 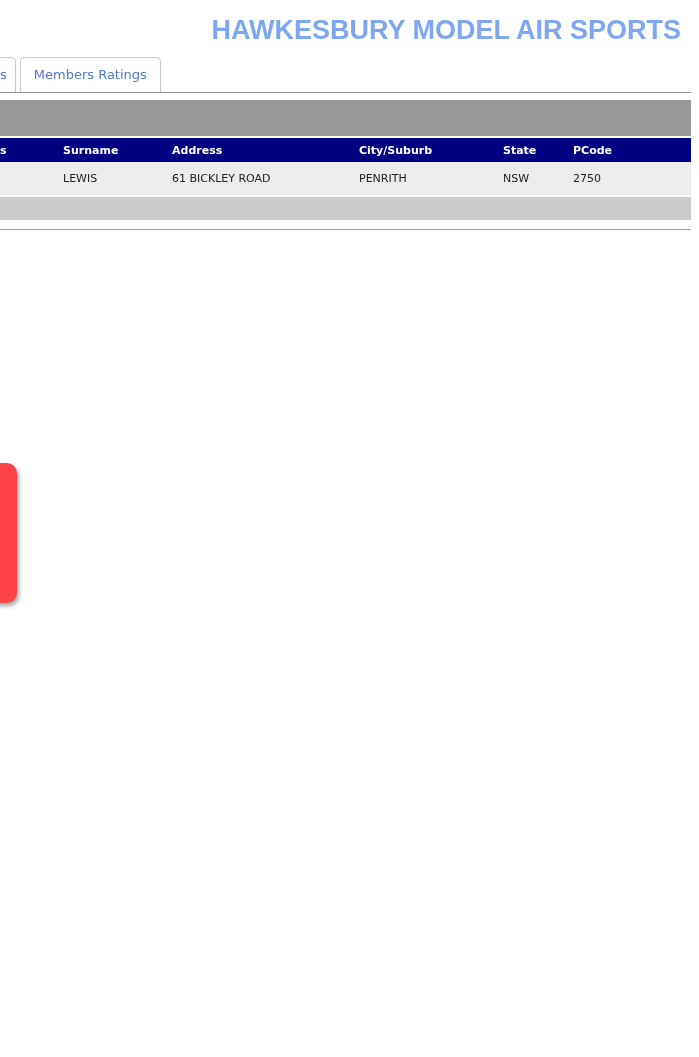 What do you see at coordinates (587, 178) in the screenshot?
I see `table-cell-text: 2750` at bounding box center [587, 178].